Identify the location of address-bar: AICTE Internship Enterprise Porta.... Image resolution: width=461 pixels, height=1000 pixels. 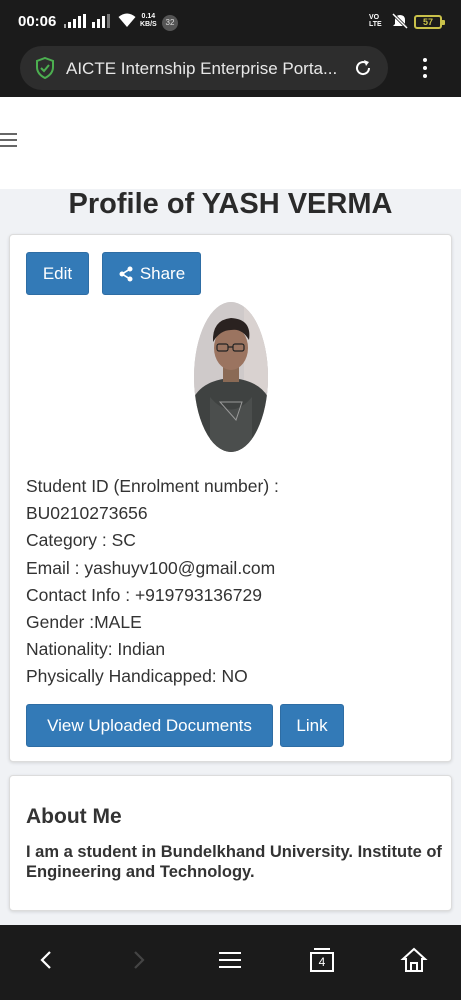
(204, 68).